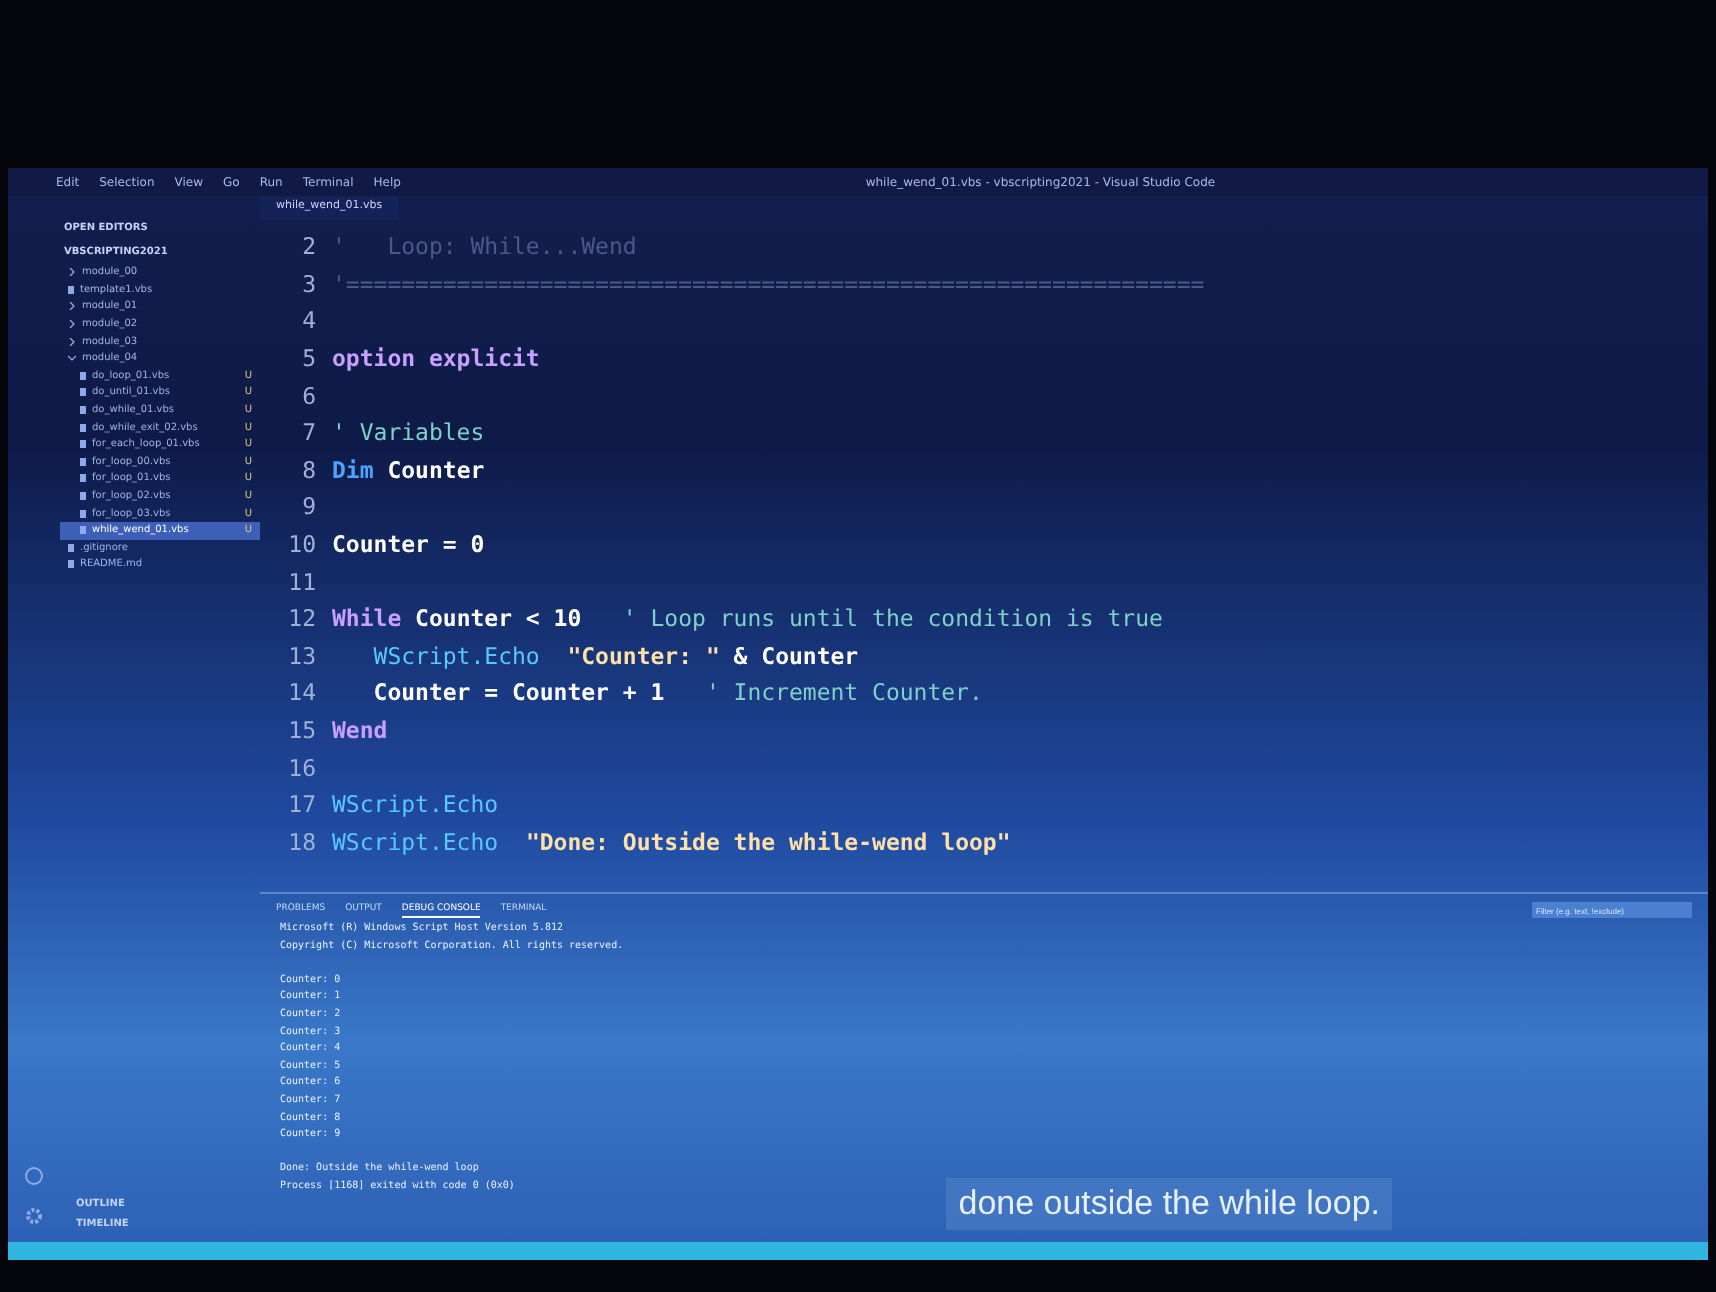 The height and width of the screenshot is (1292, 1716). What do you see at coordinates (484, 246) in the screenshot?
I see `code-token: ' Loop: While...Wend` at bounding box center [484, 246].